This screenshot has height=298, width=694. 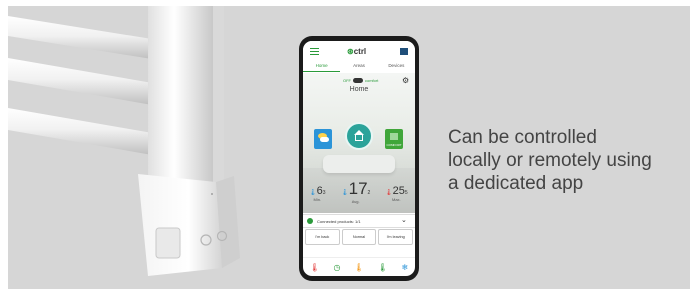 I want to click on im-back-button: I'm back, so click(x=322, y=237).